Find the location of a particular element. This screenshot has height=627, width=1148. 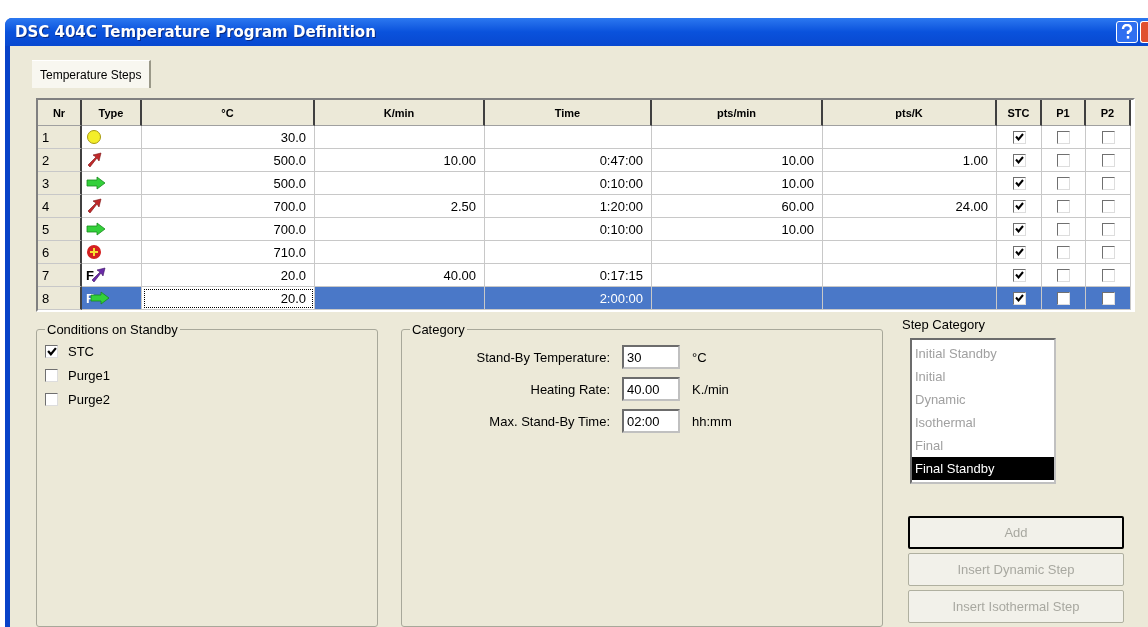

row-number: 5 is located at coordinates (60, 229).